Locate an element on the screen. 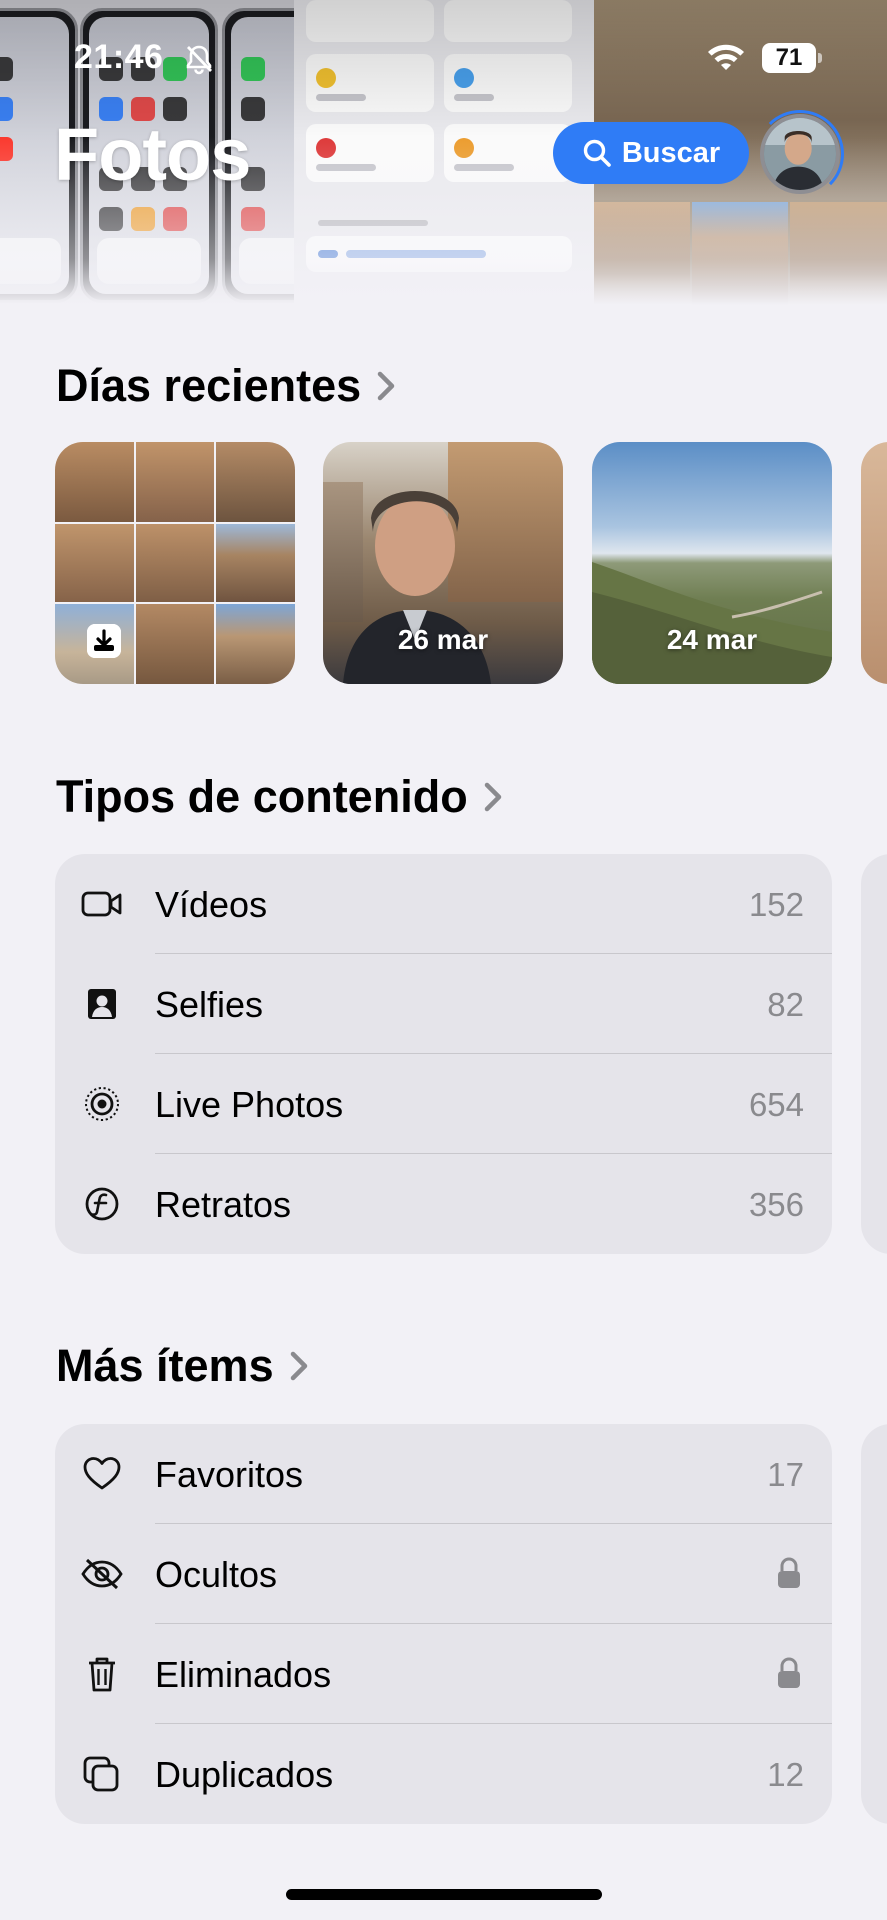 This screenshot has width=887, height=1920. list-item-count: 356 is located at coordinates (776, 1204).